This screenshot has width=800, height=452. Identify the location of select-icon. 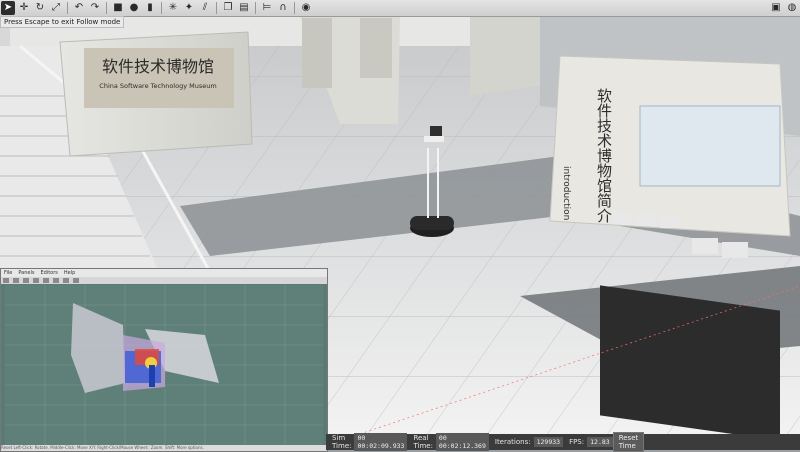
(26, 280).